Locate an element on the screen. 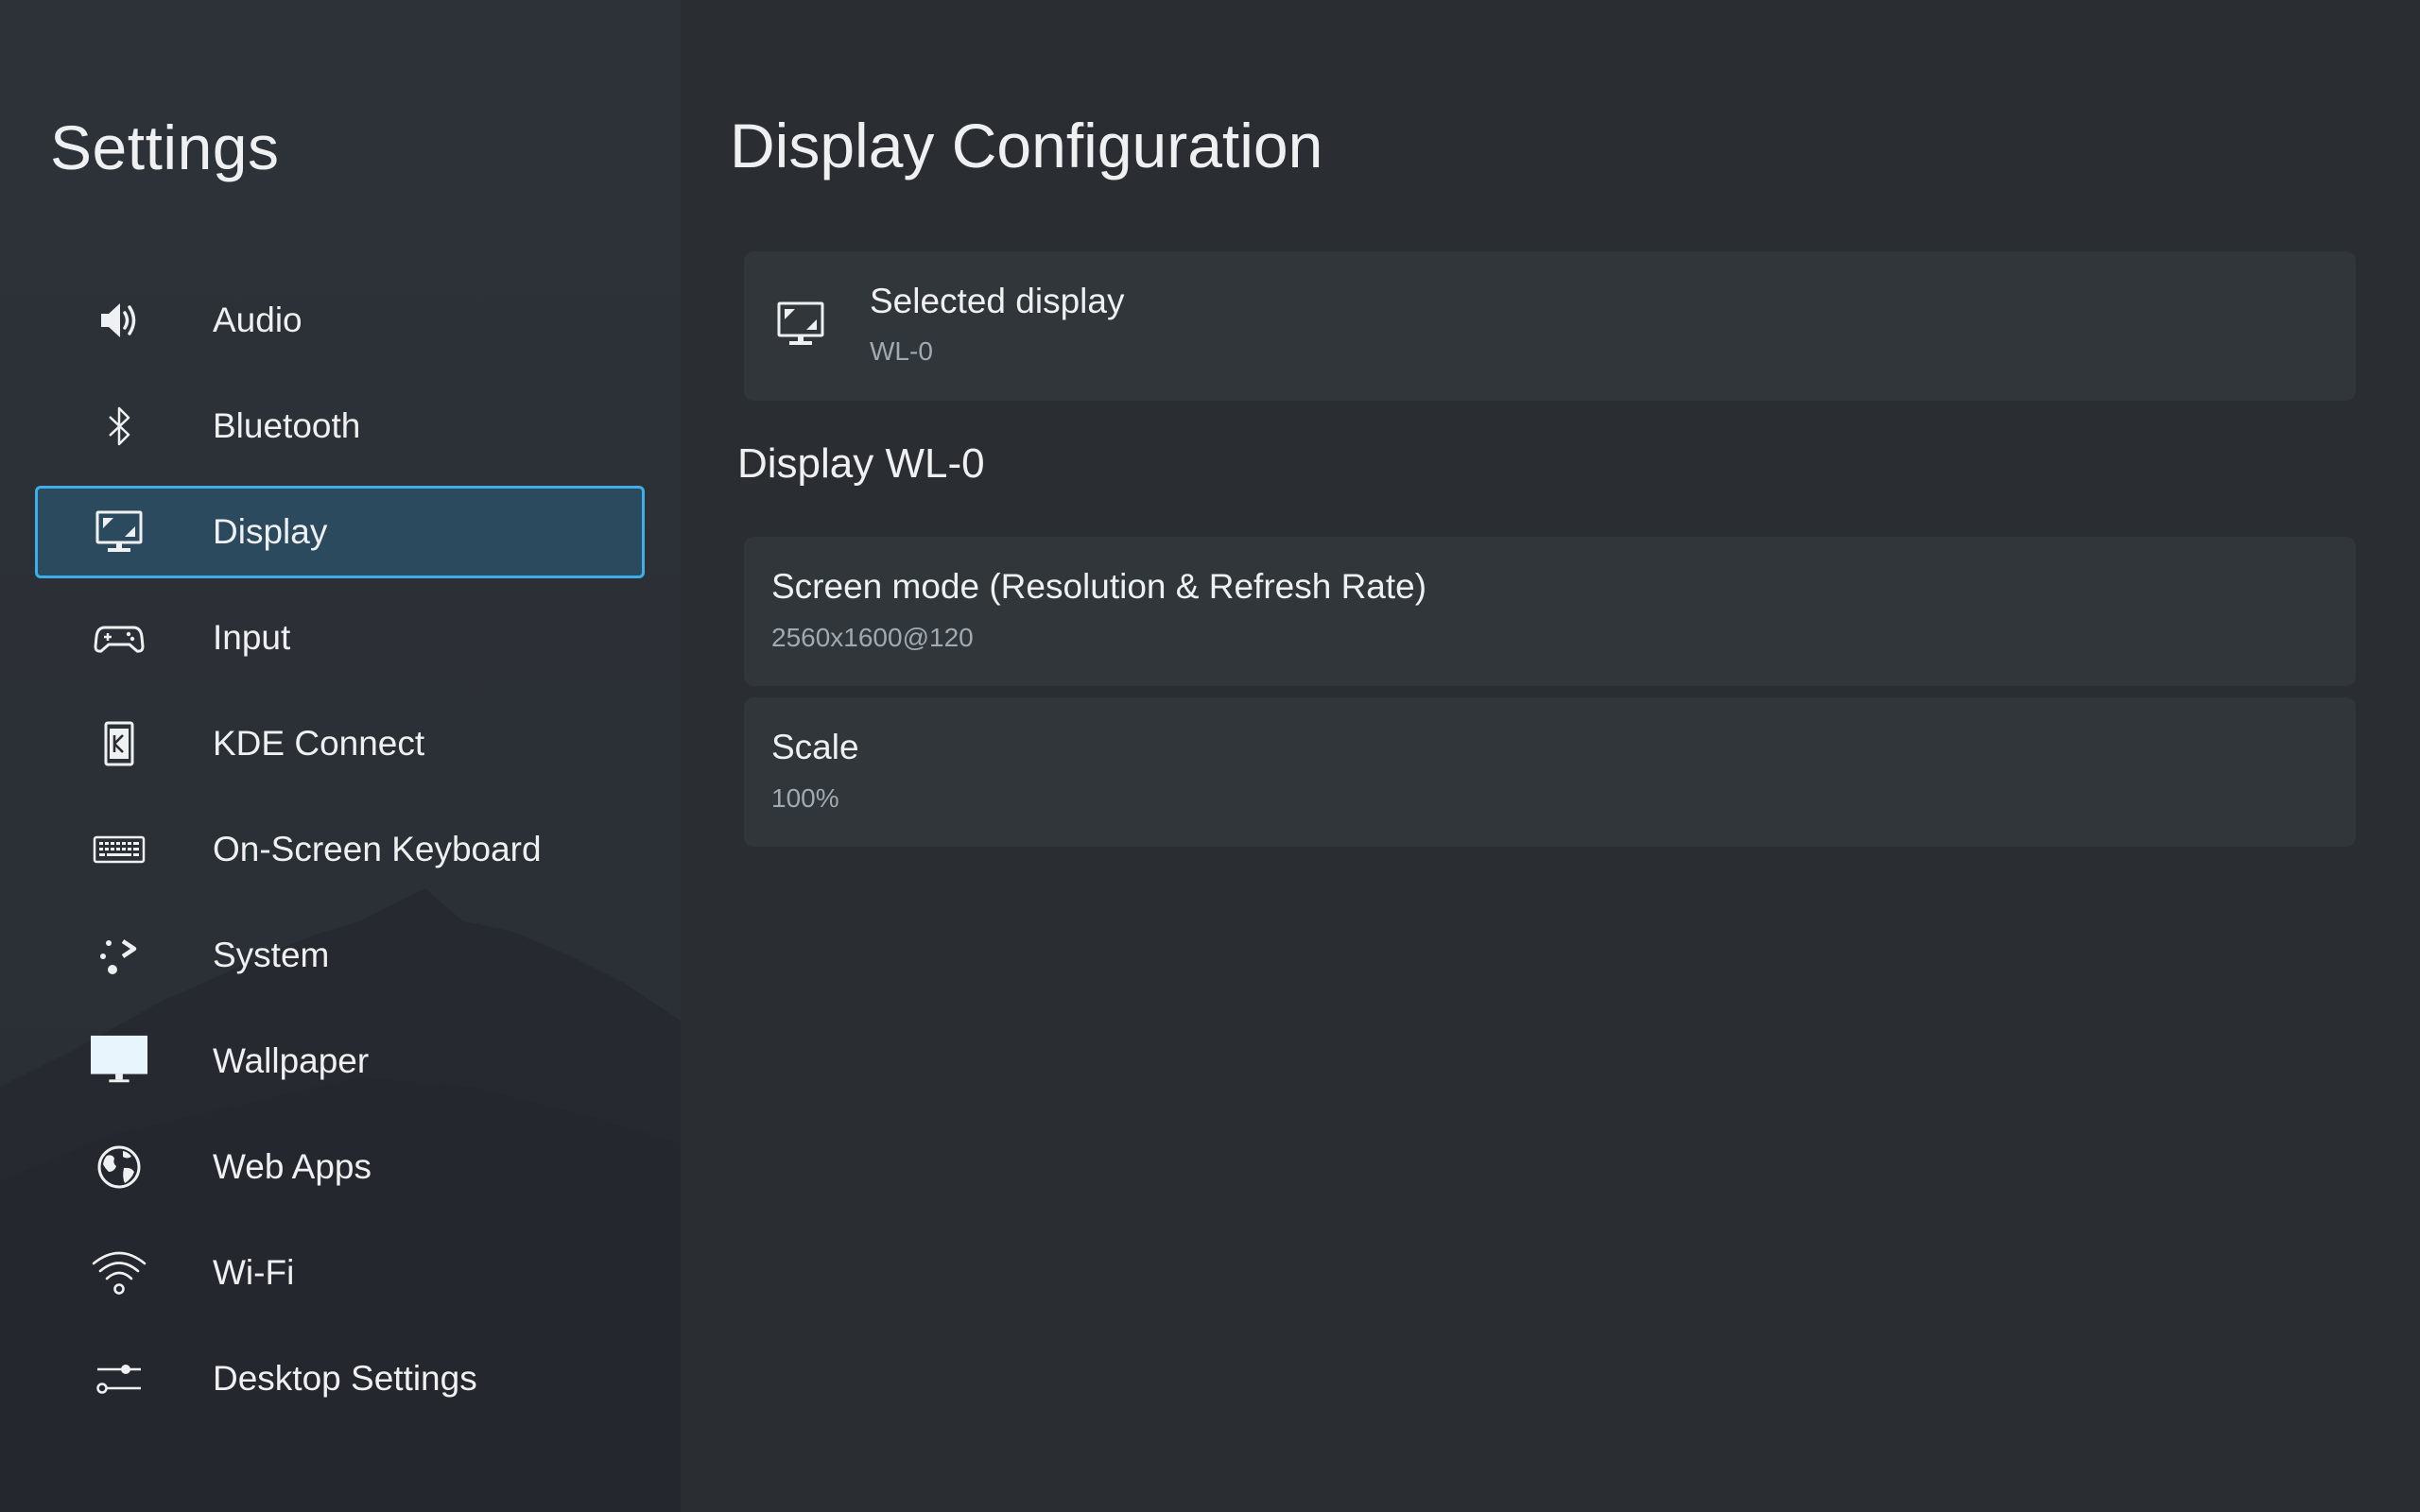 Image resolution: width=2420 pixels, height=1512 pixels. speaker-icon is located at coordinates (119, 320).